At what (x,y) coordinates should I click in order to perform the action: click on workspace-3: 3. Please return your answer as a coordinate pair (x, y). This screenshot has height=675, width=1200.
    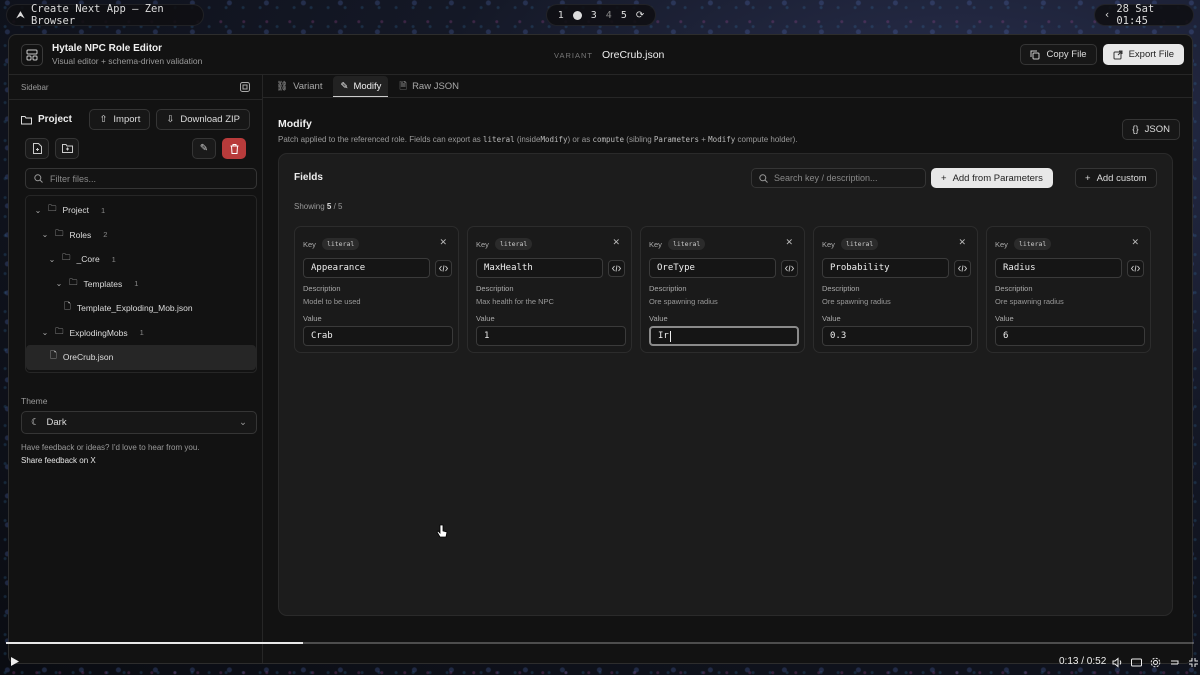
    Looking at the image, I should click on (594, 15).